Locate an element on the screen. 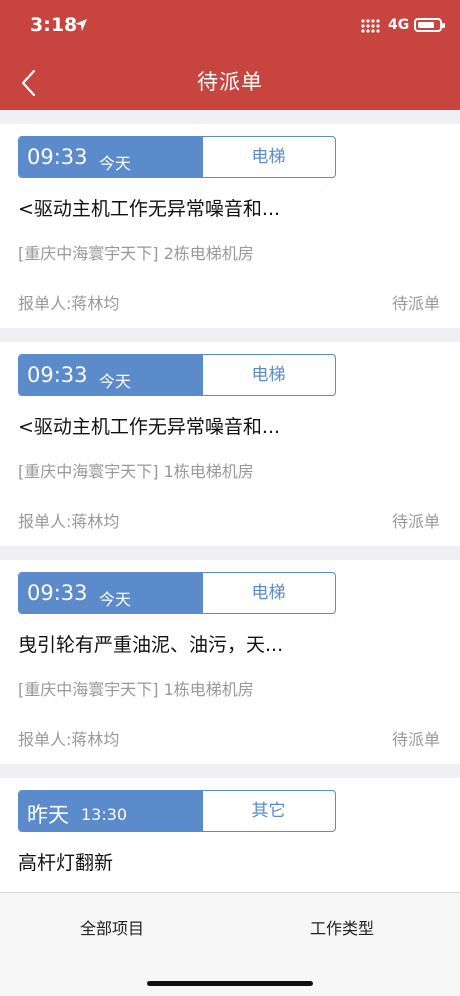  tab-work-type: 工作类型 is located at coordinates (342, 927).